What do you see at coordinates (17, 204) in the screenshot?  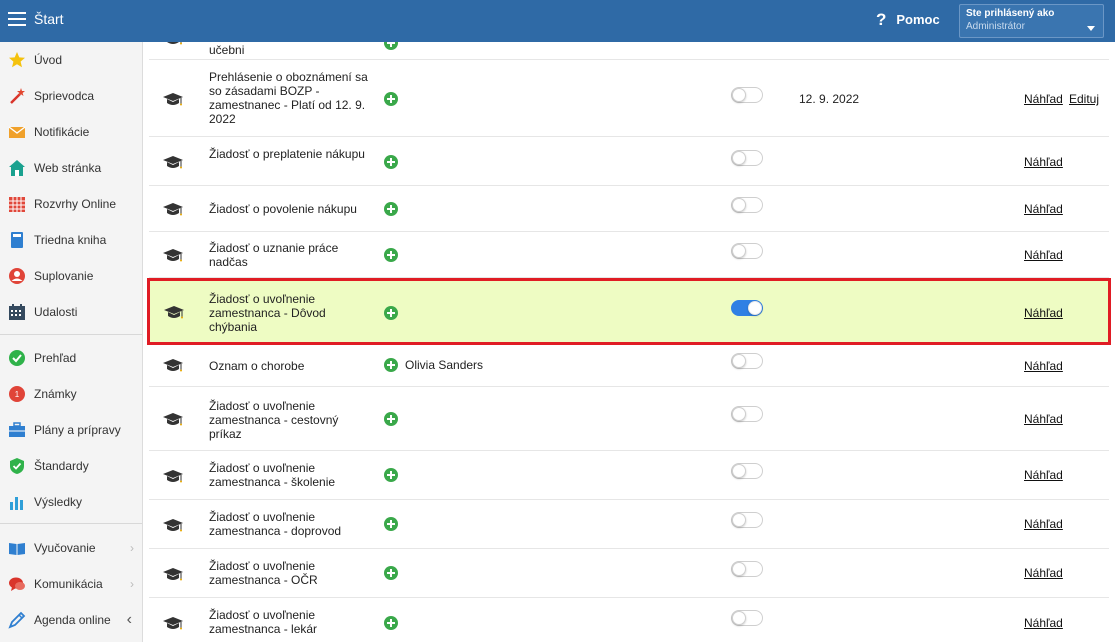 I see `grid-calendar-icon` at bounding box center [17, 204].